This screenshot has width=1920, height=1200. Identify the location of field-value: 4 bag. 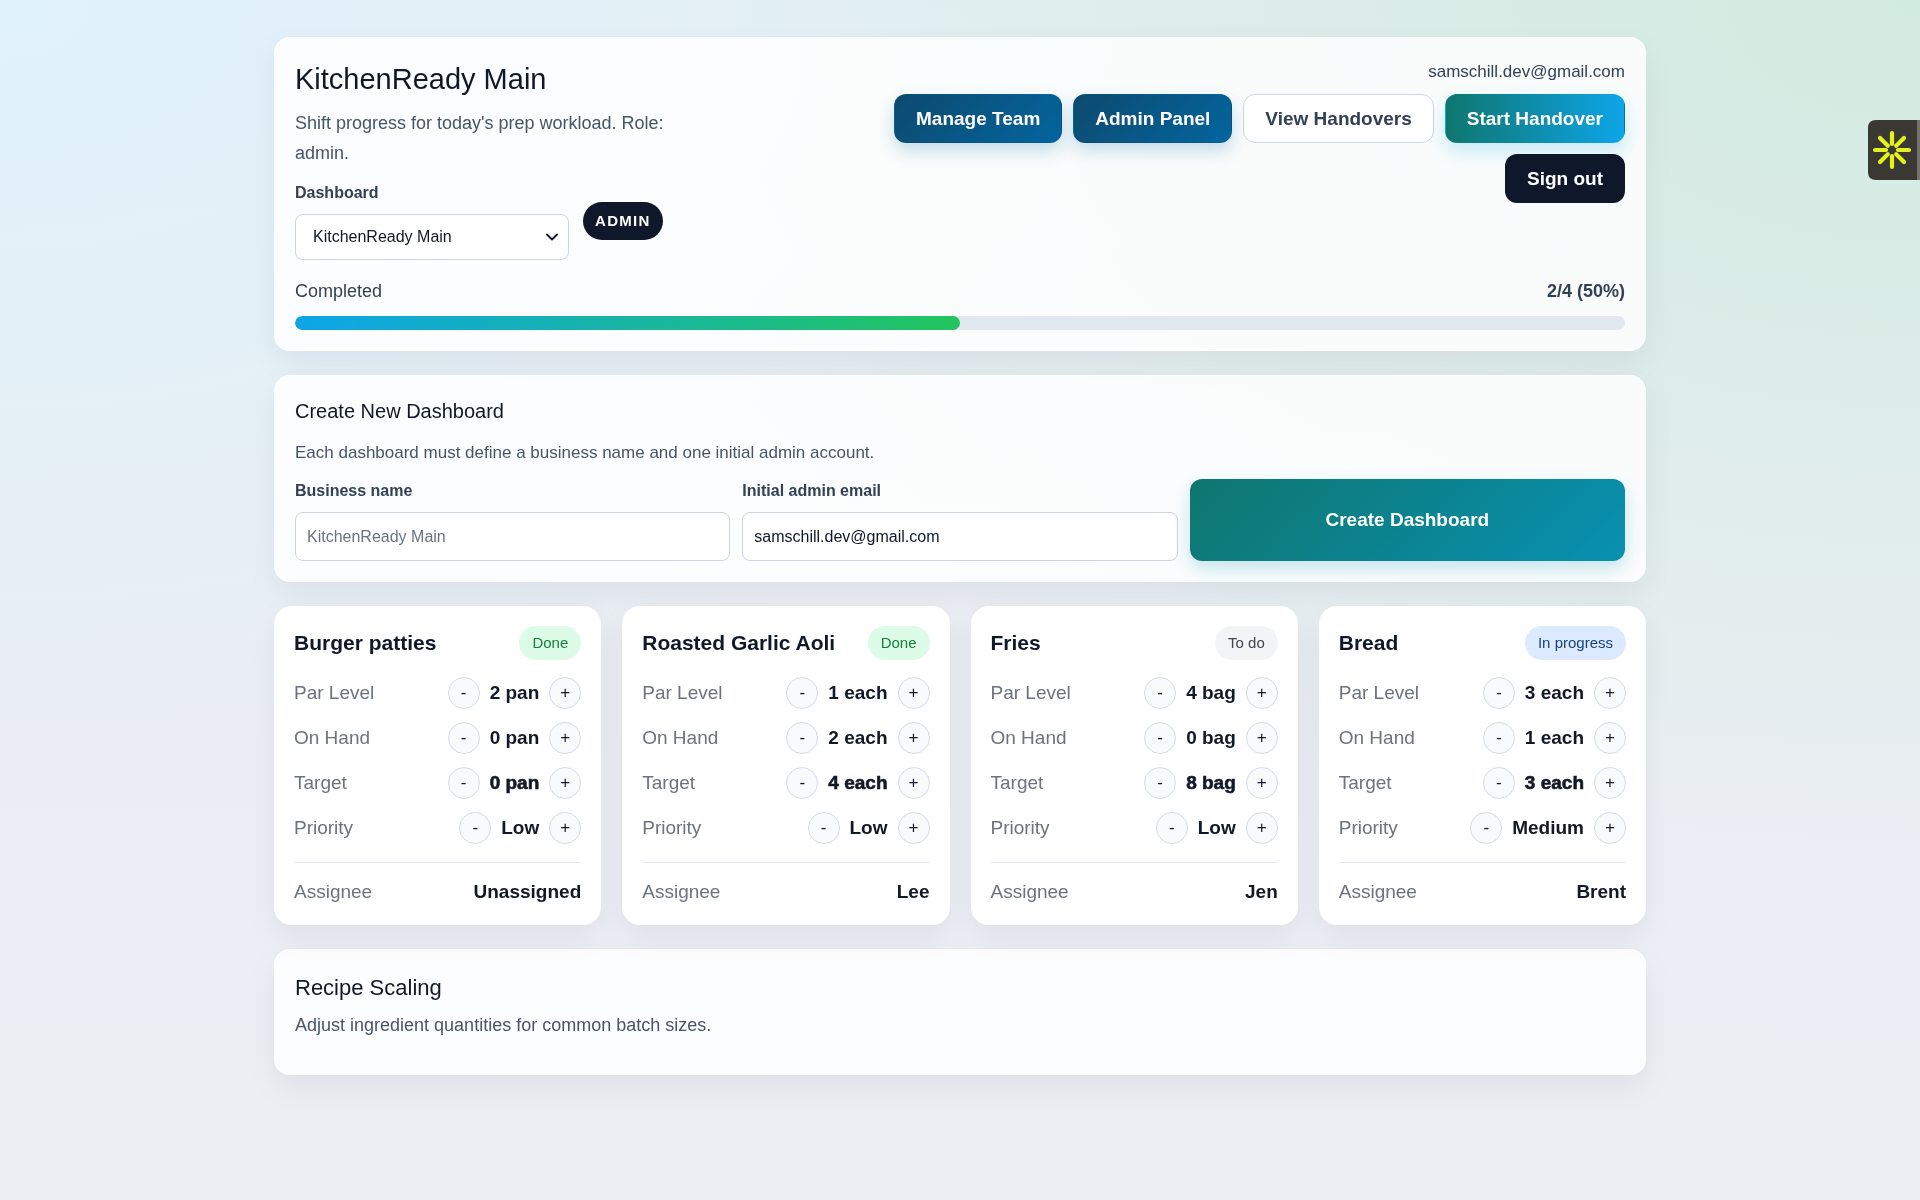
(1211, 693).